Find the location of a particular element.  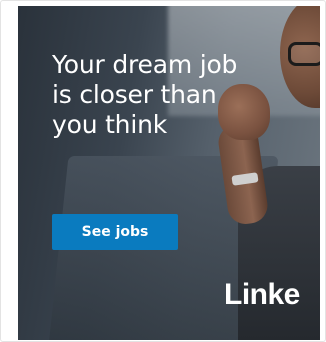

see-jobs-button: See jobs is located at coordinates (115, 232).